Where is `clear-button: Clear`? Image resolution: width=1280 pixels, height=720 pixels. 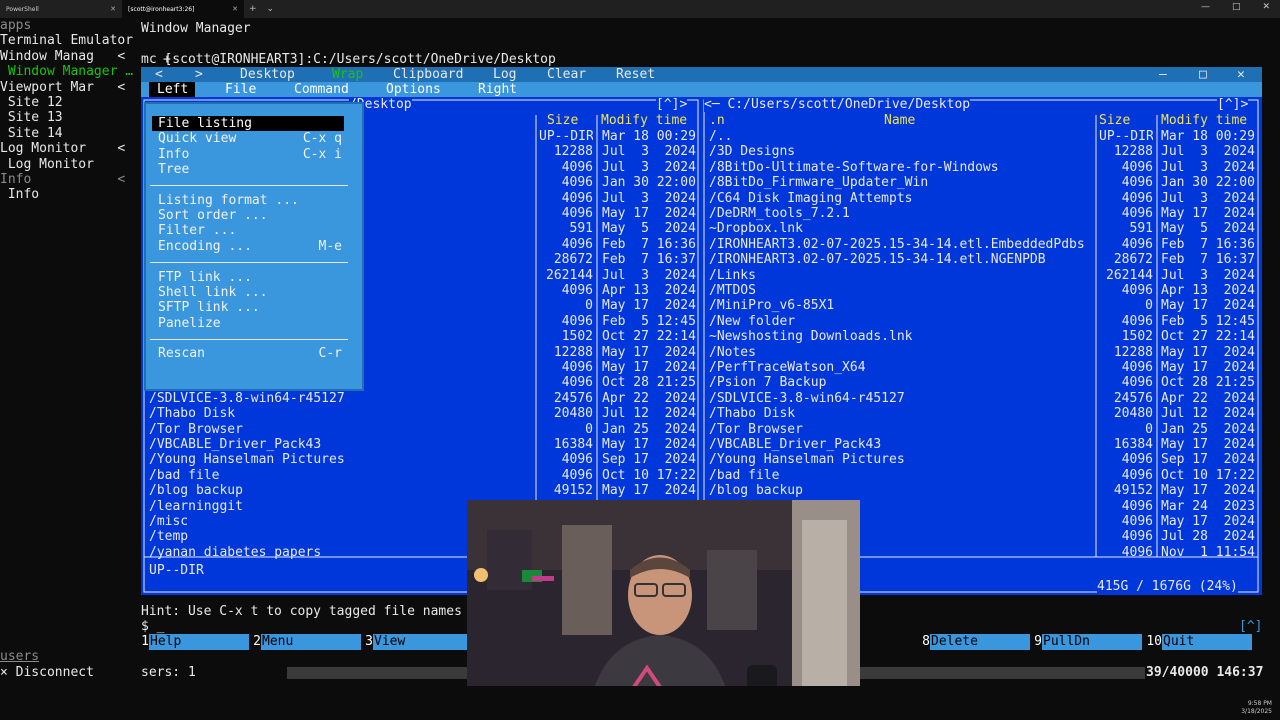
clear-button: Clear is located at coordinates (566, 74).